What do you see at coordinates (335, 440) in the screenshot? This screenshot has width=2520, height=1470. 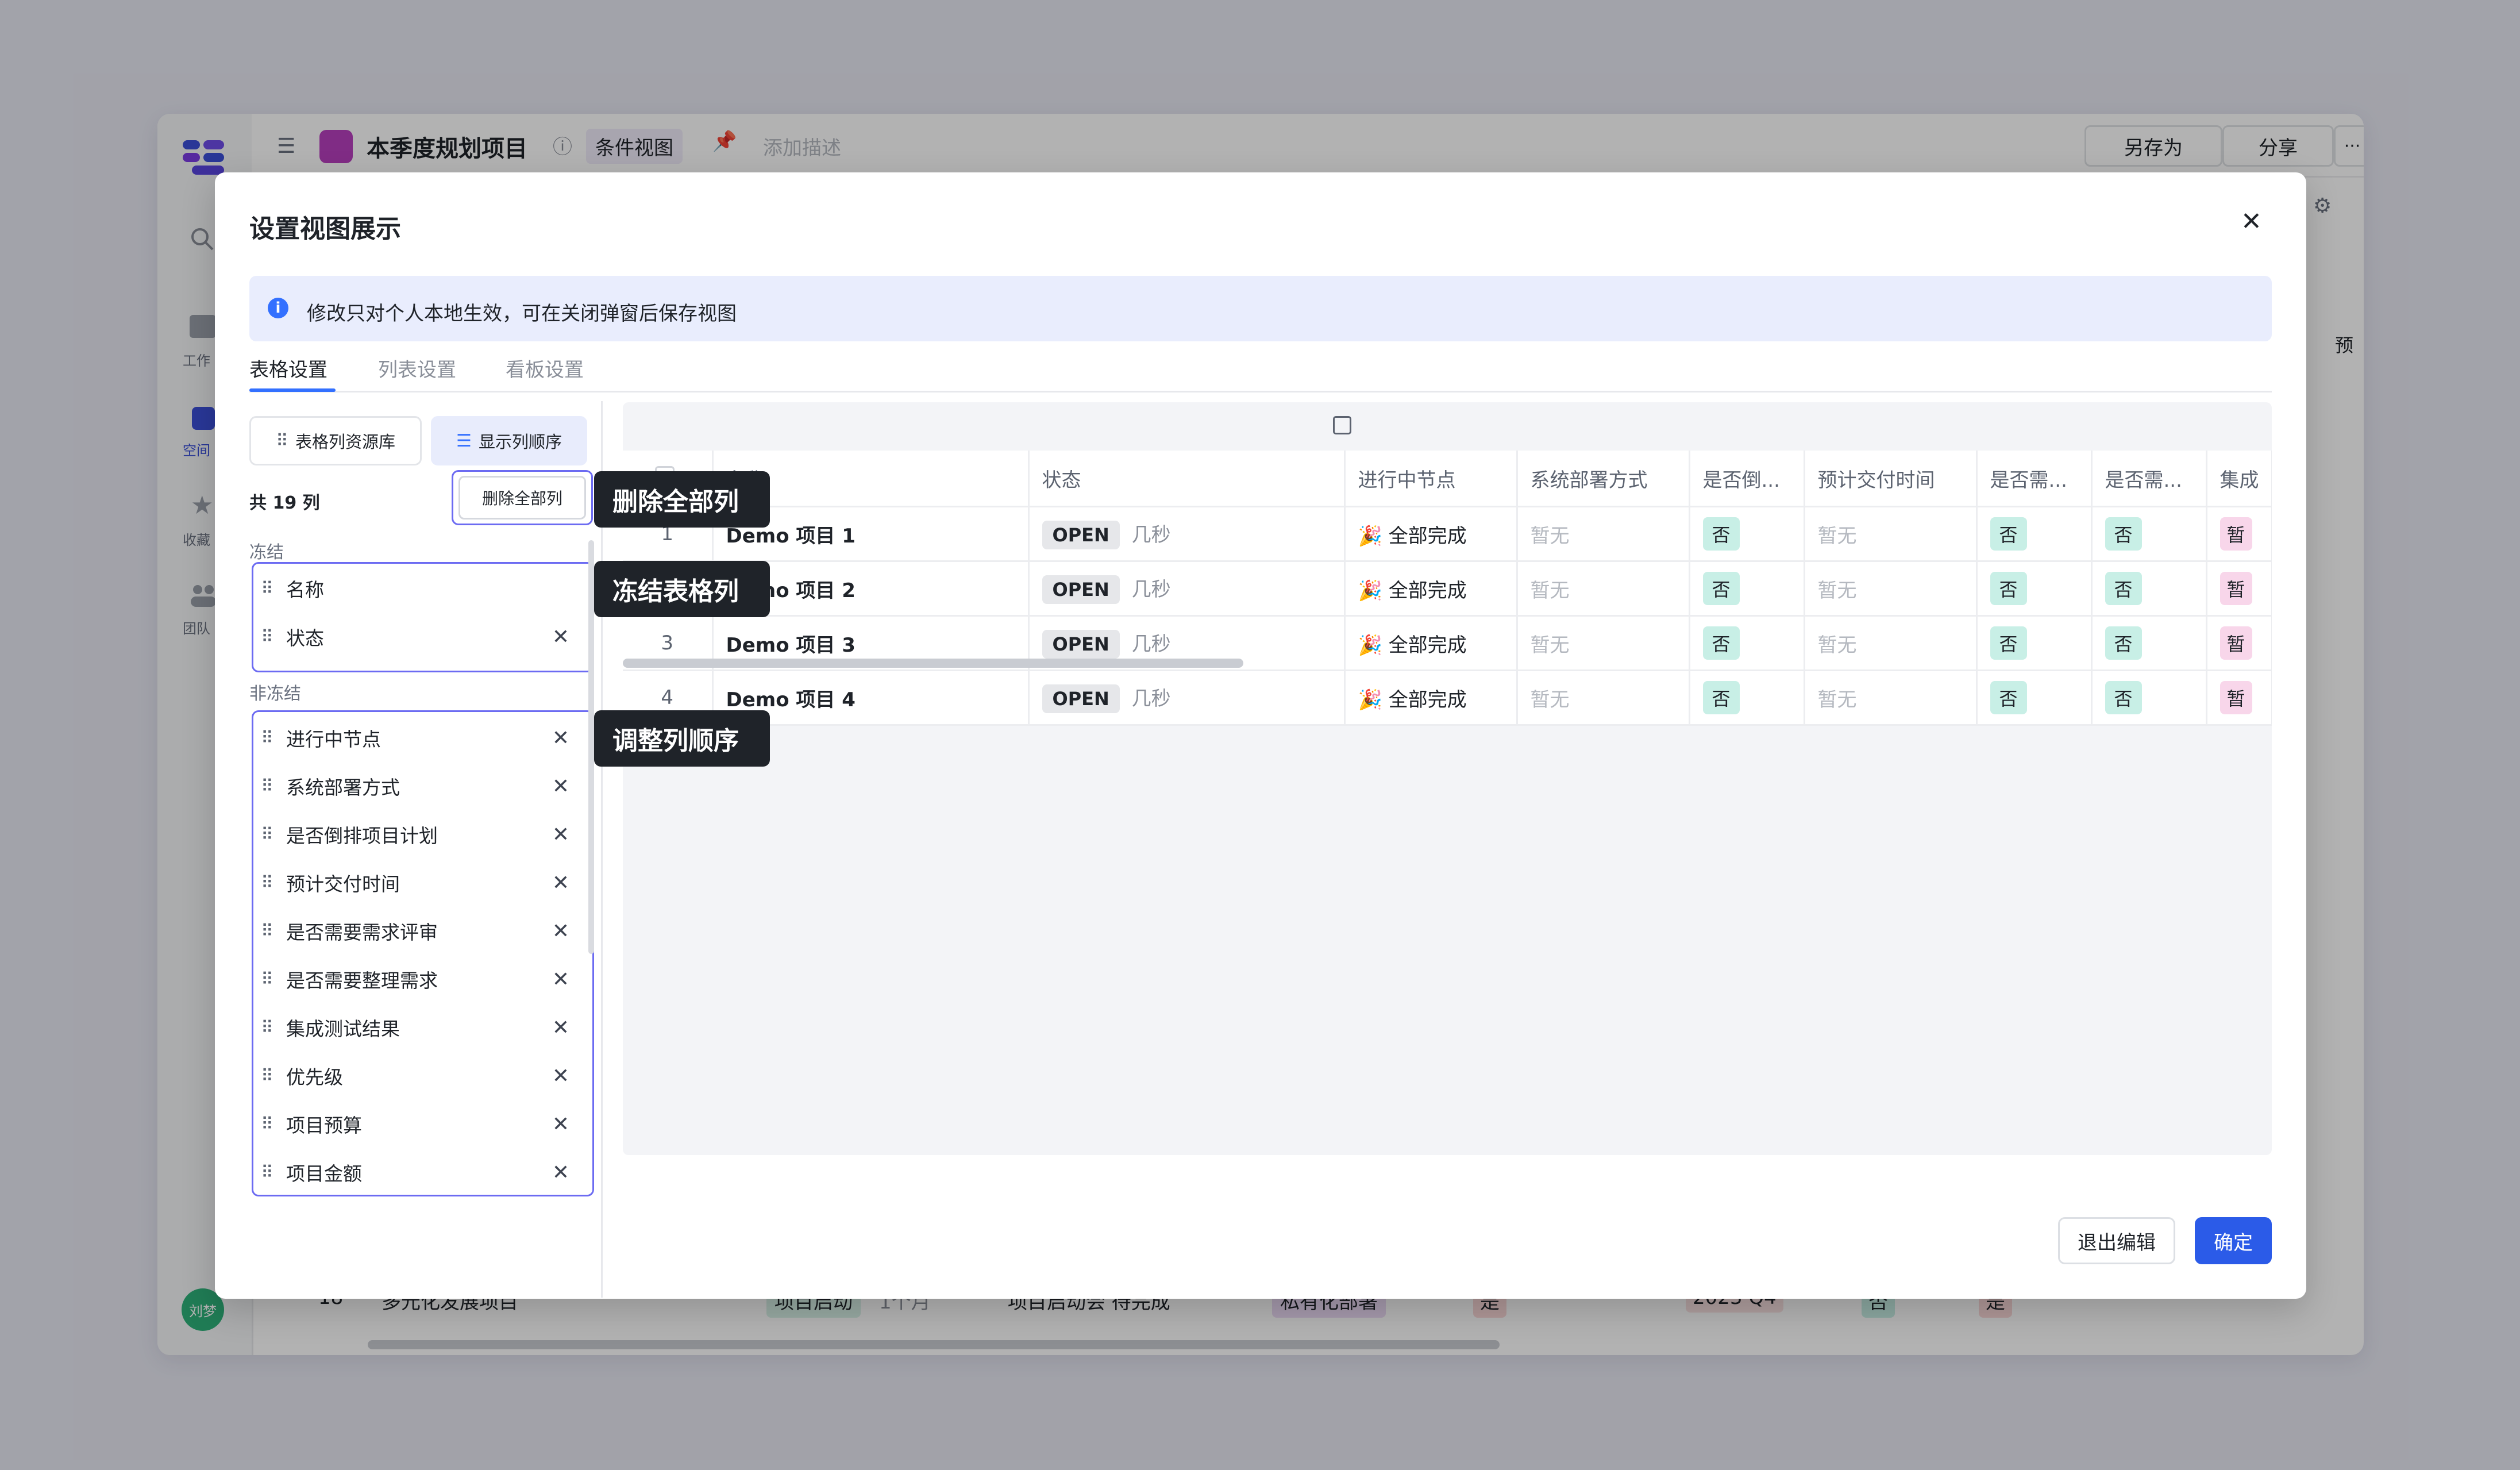 I see `column-library-button: ⠿ 表格列资源库` at bounding box center [335, 440].